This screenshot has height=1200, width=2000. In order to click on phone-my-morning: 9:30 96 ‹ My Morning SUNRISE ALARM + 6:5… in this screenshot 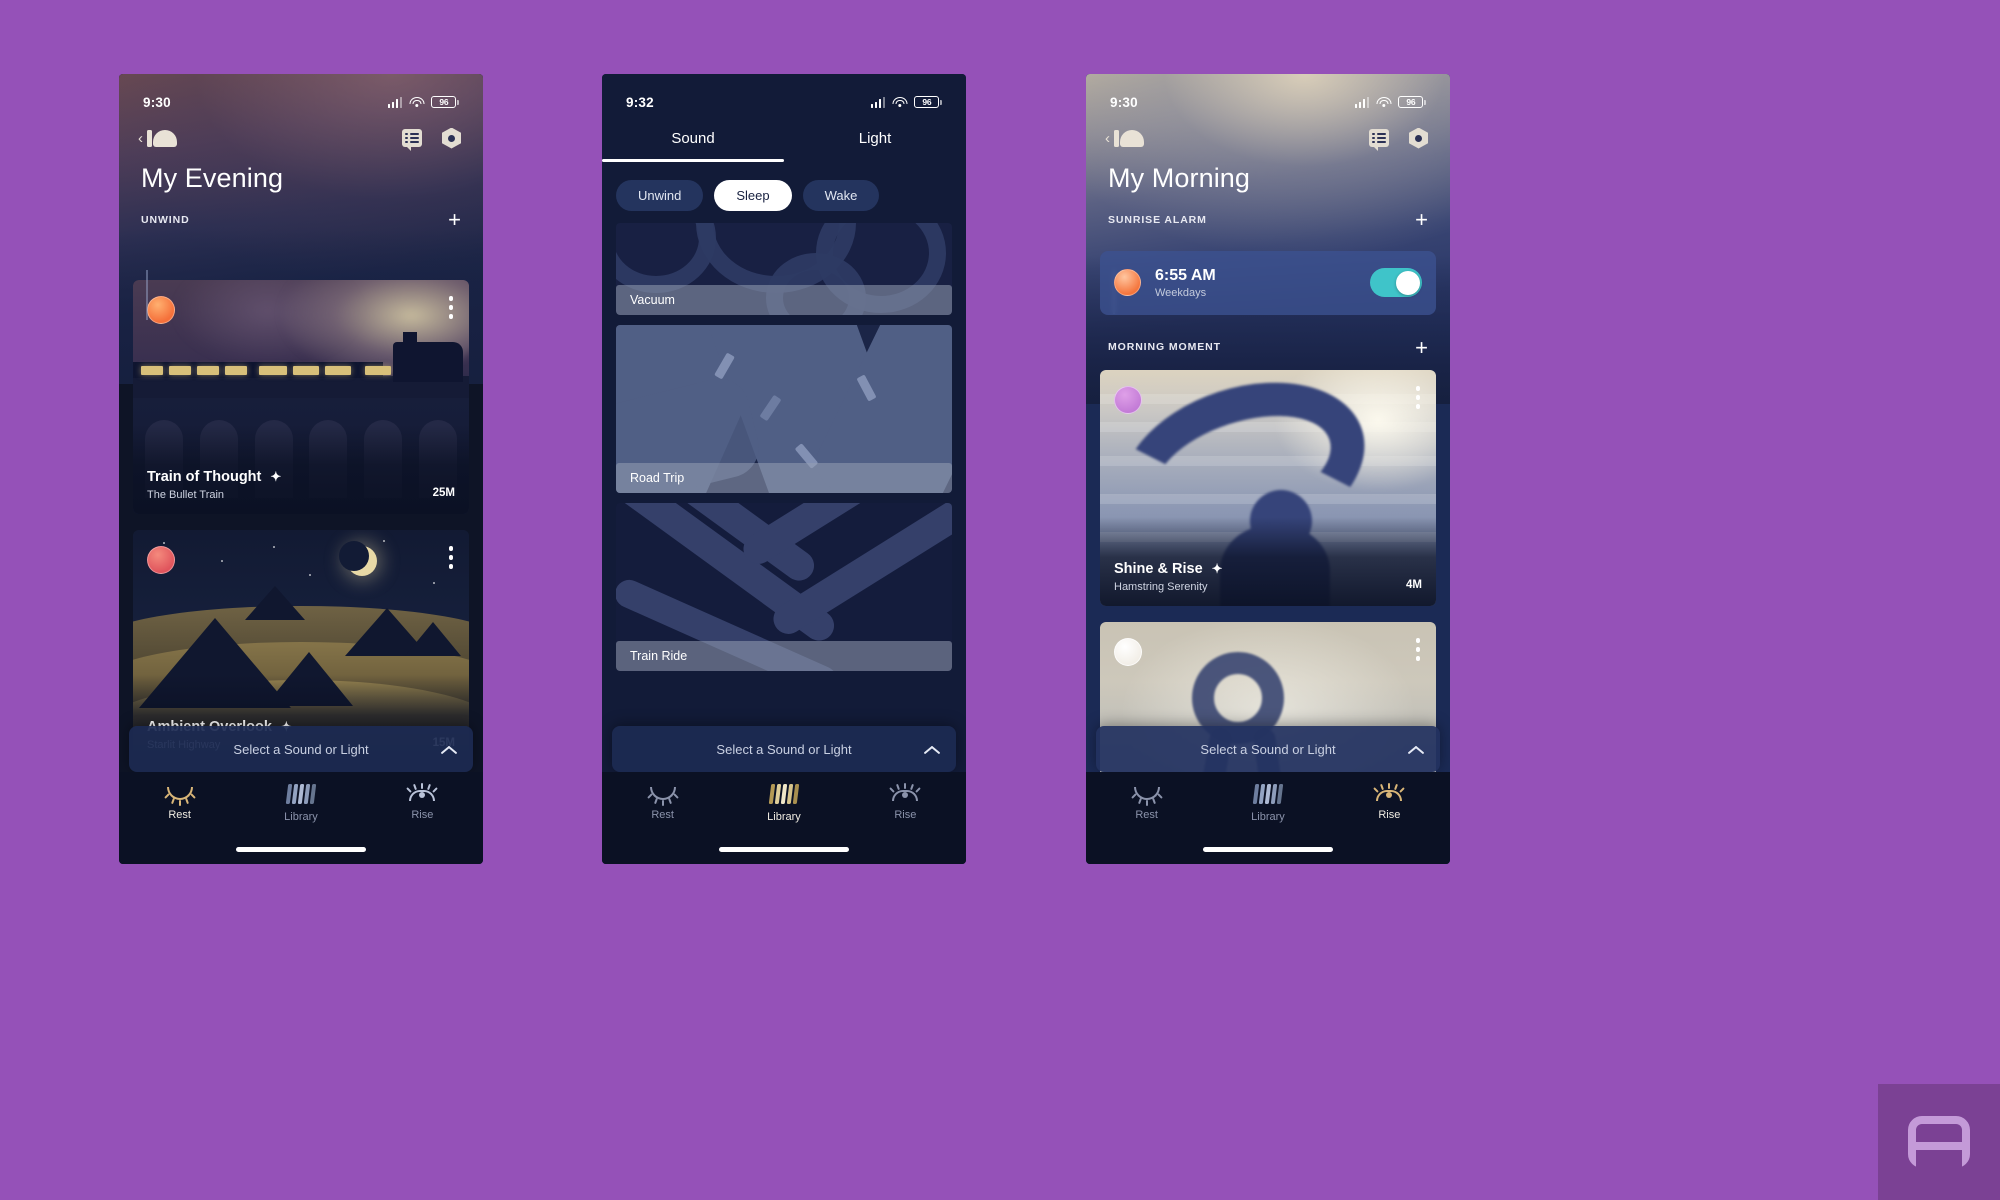, I will do `click(1268, 469)`.